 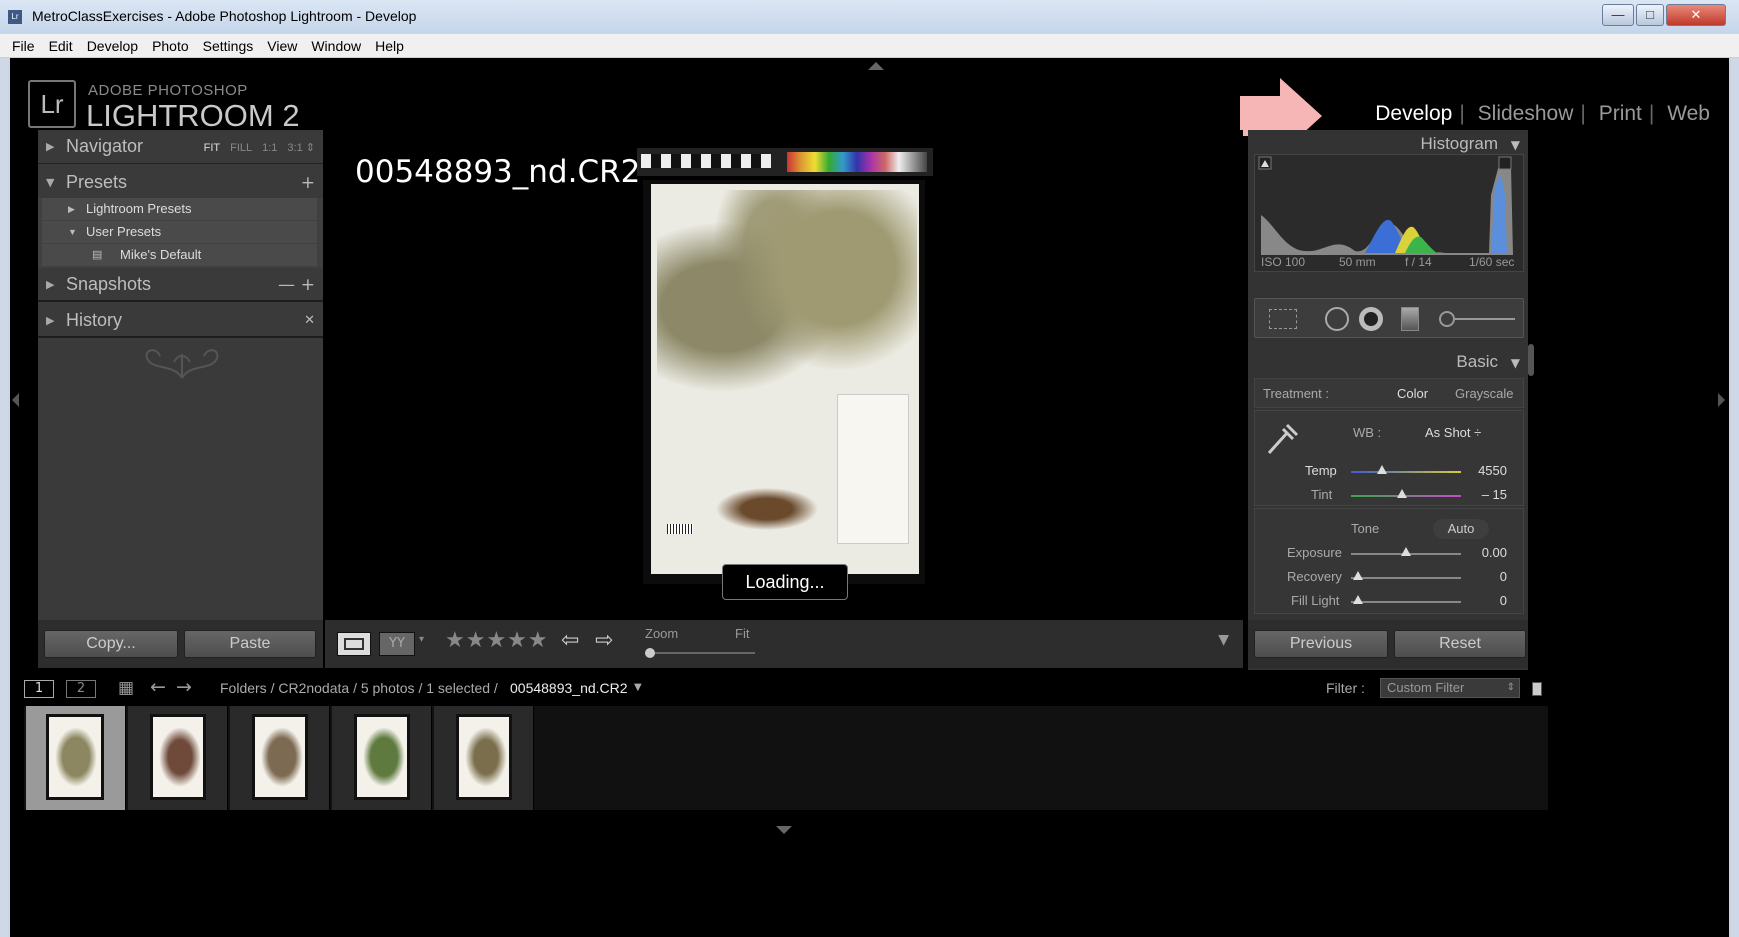 What do you see at coordinates (1358, 599) in the screenshot?
I see `fill-light-slider-knob` at bounding box center [1358, 599].